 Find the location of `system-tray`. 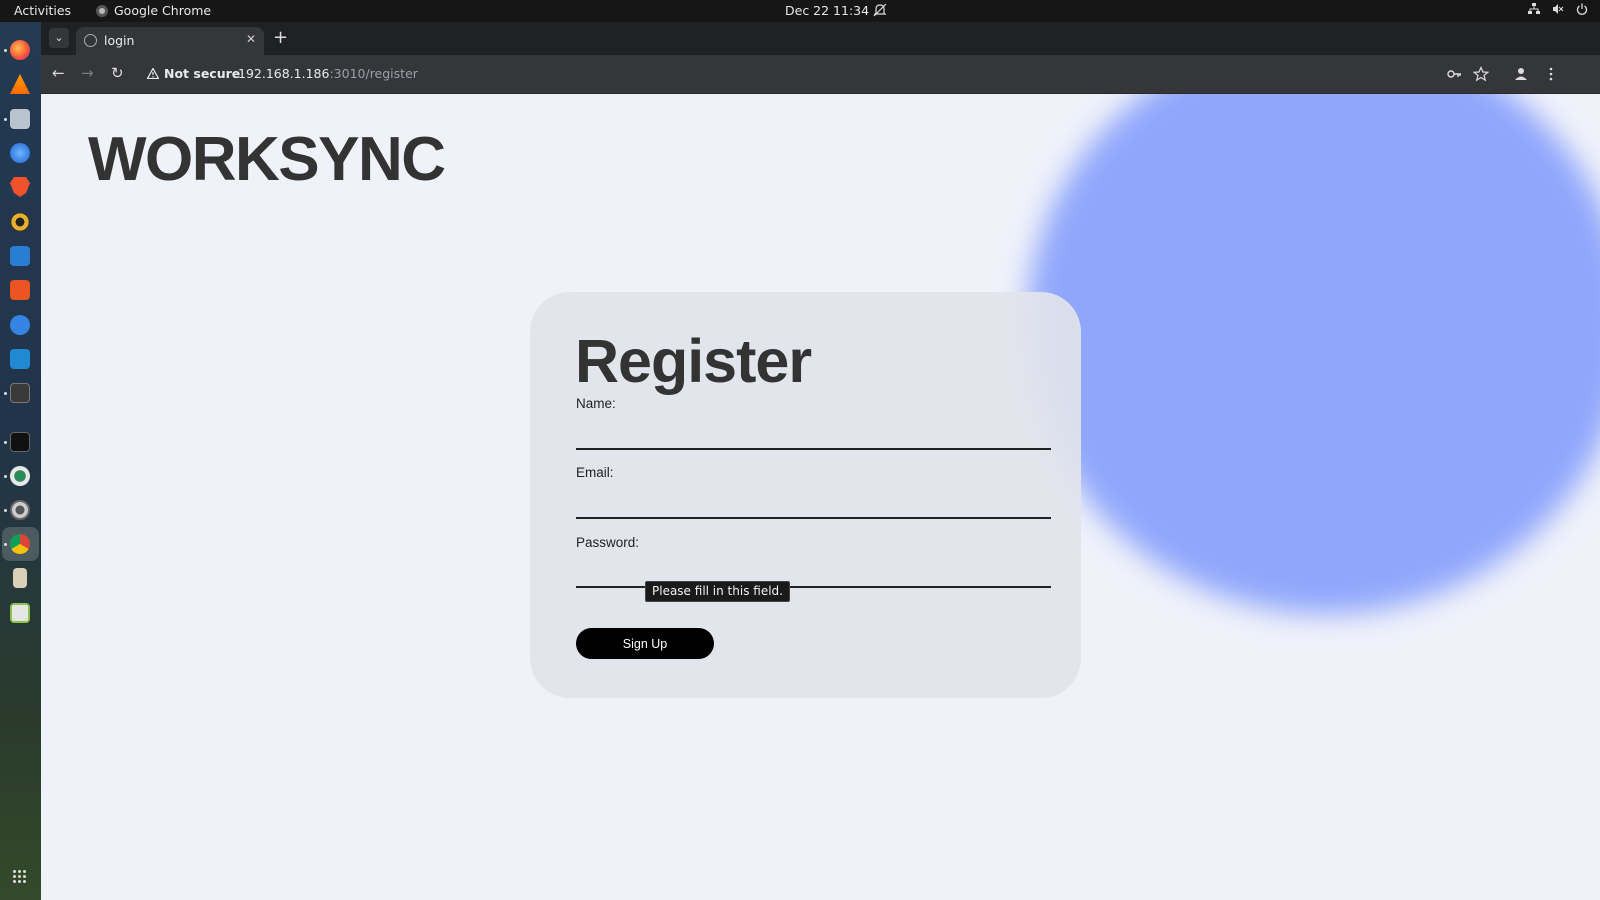

system-tray is located at coordinates (1558, 9).